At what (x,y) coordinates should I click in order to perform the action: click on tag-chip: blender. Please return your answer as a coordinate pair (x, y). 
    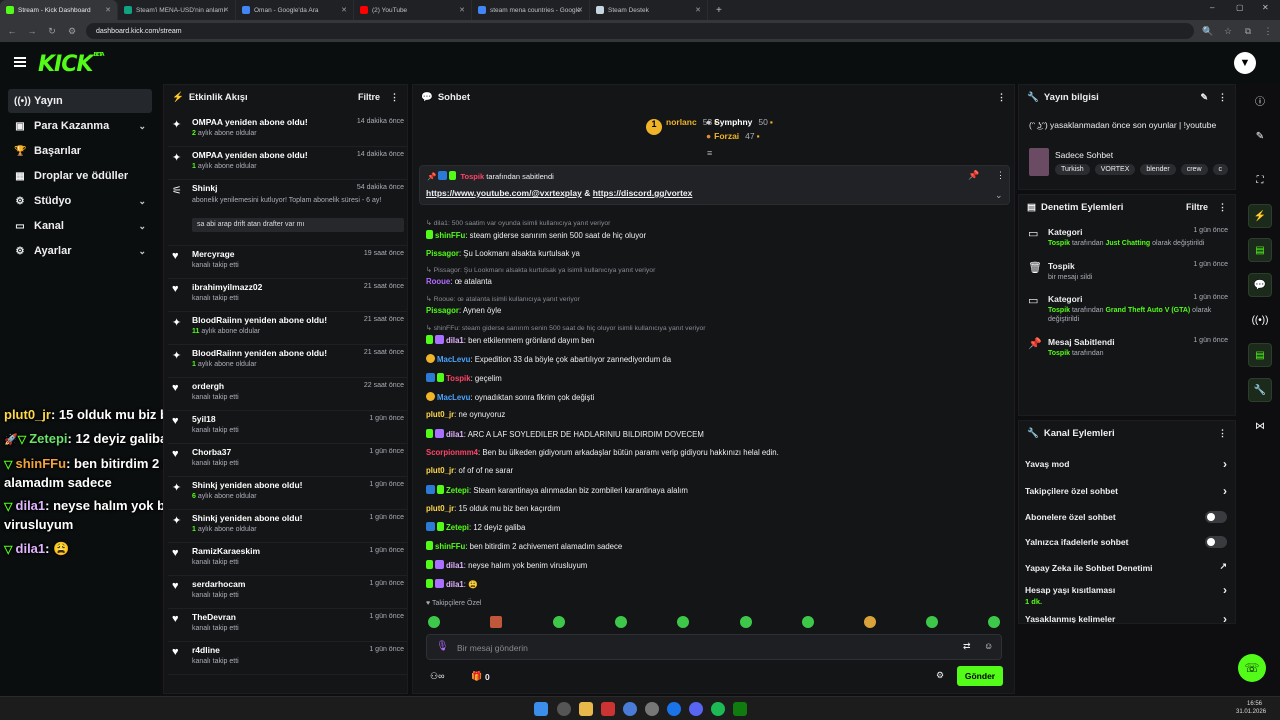
    Looking at the image, I should click on (1158, 169).